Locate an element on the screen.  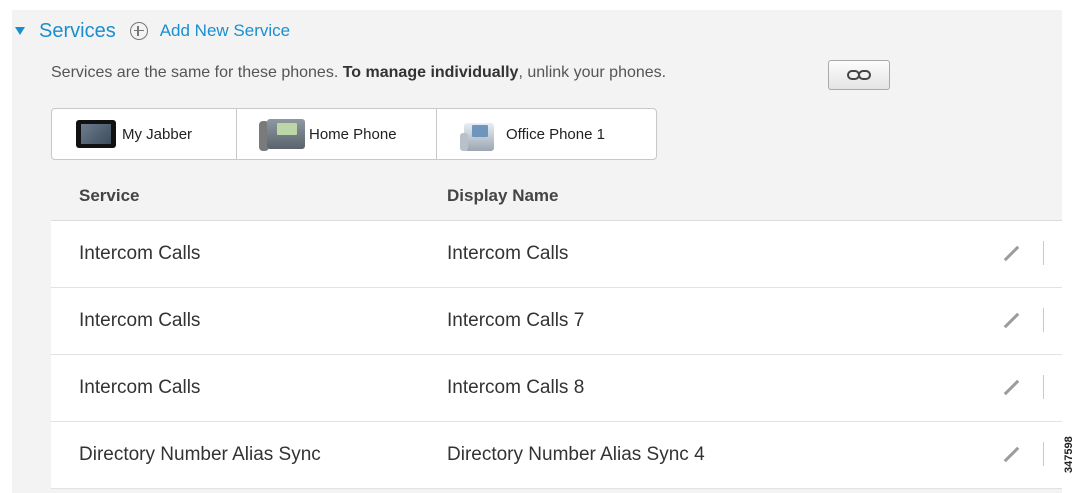
device-tab-my-jabber: My Jabber is located at coordinates (144, 134).